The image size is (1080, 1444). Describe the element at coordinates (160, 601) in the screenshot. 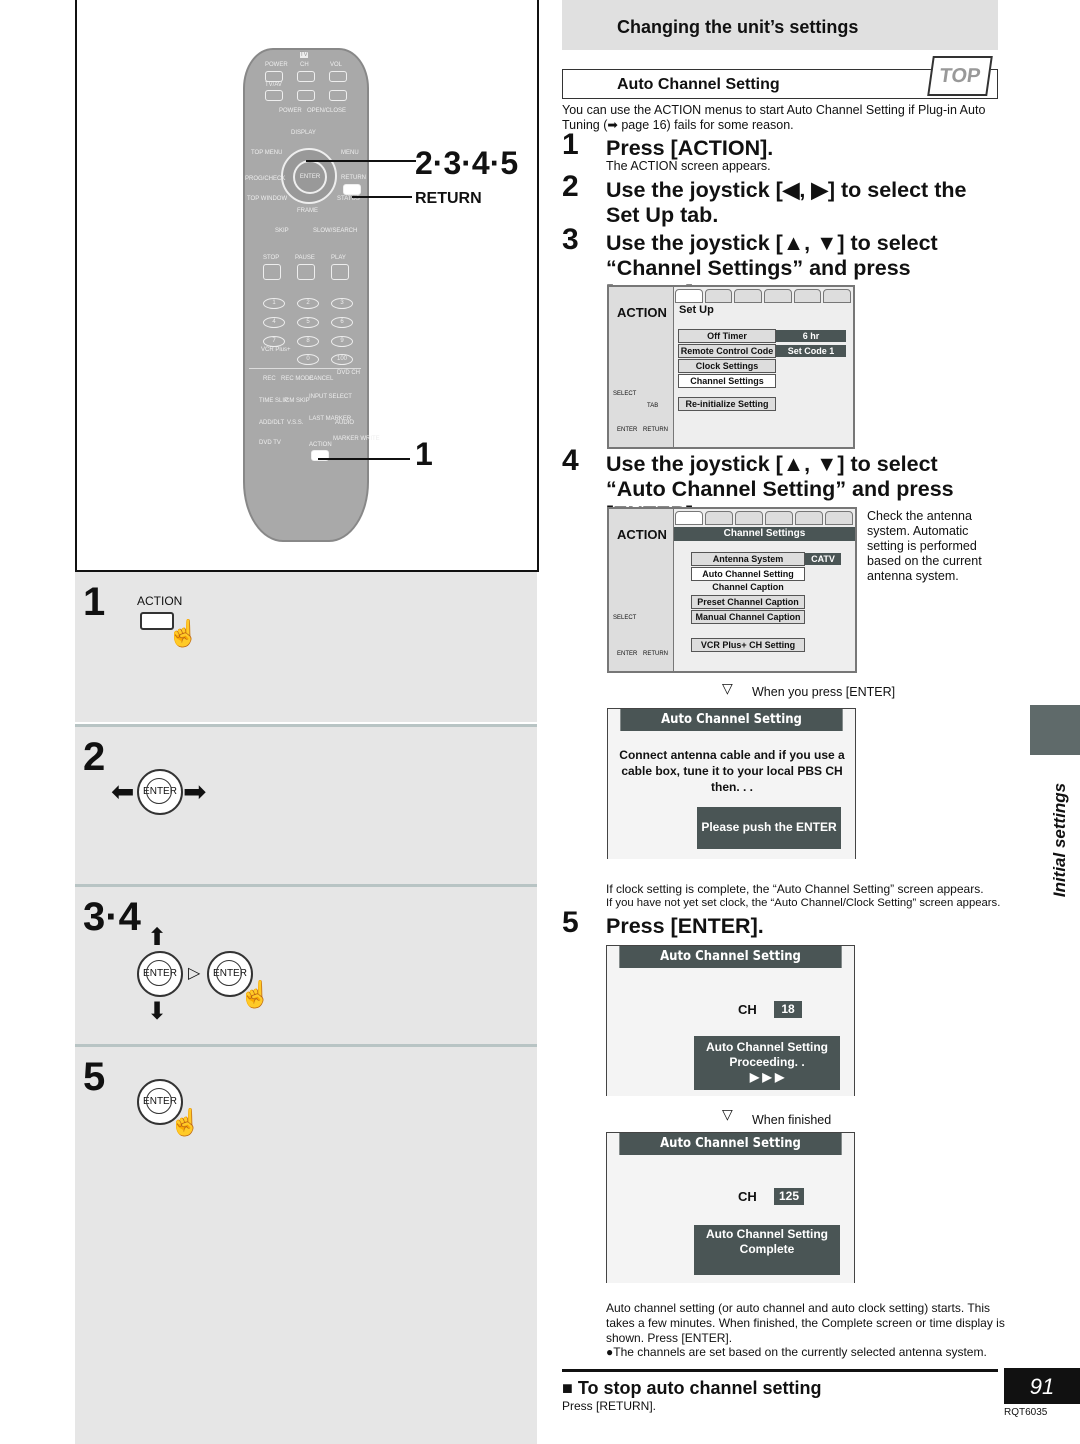

I see `action-button-label: ACTION` at that location.